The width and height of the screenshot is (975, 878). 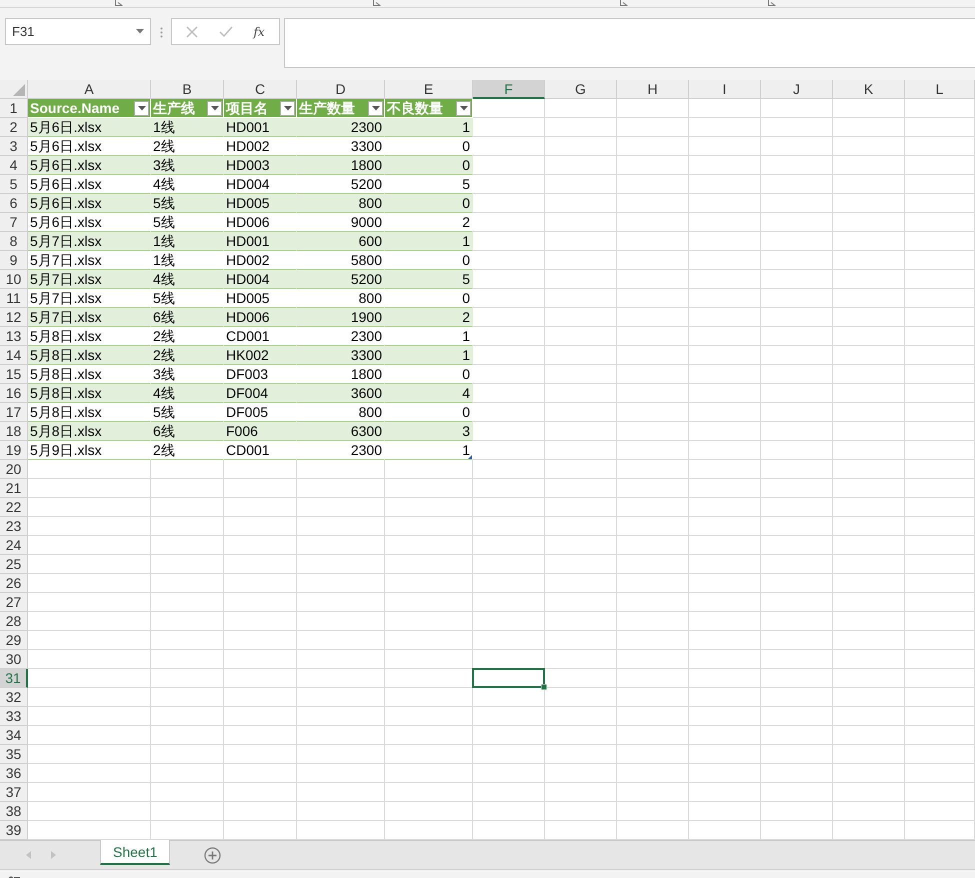 I want to click on row-header: 32, so click(x=14, y=697).